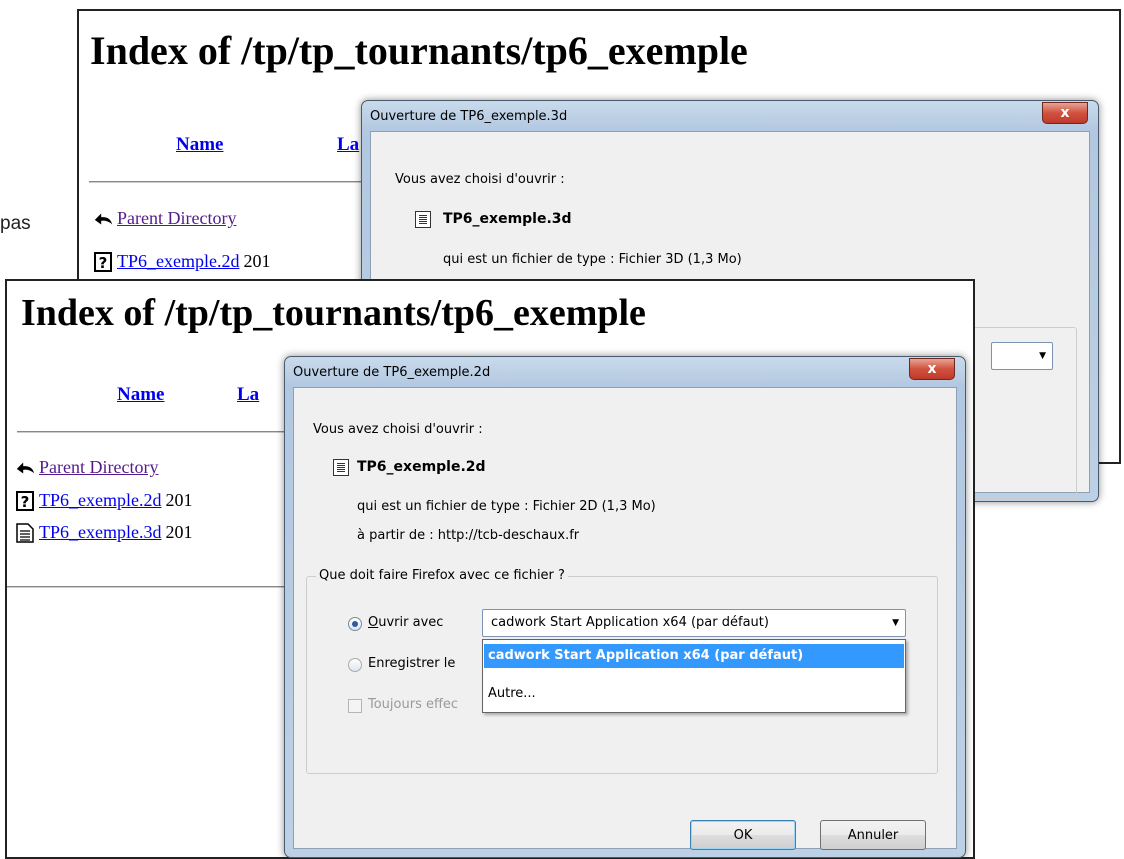 This screenshot has height=859, width=1124. What do you see at coordinates (100, 532) in the screenshot?
I see `file-link: TP6_exemple.3d` at bounding box center [100, 532].